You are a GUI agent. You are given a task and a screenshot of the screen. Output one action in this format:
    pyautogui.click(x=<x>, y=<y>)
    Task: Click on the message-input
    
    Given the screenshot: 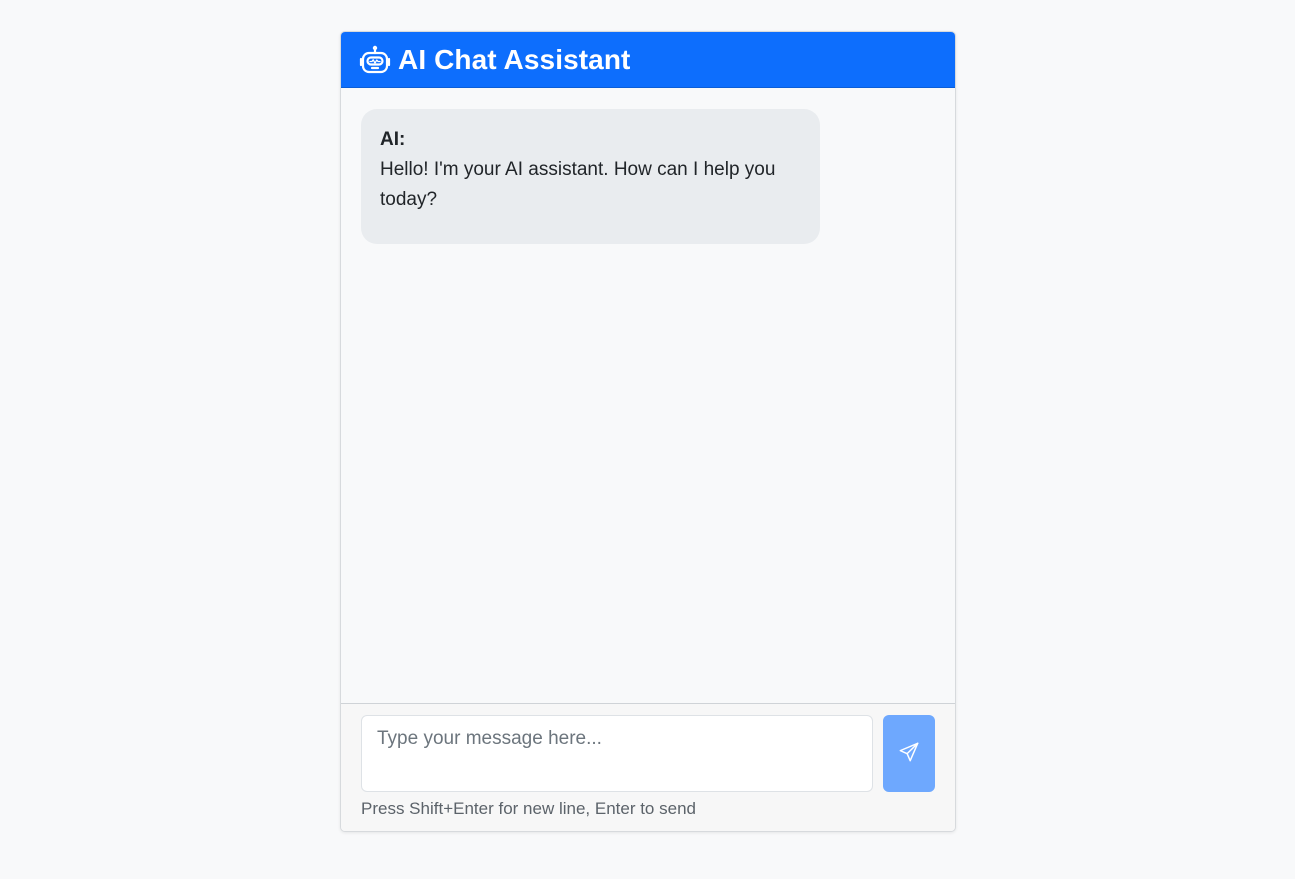 What is the action you would take?
    pyautogui.click(x=617, y=753)
    